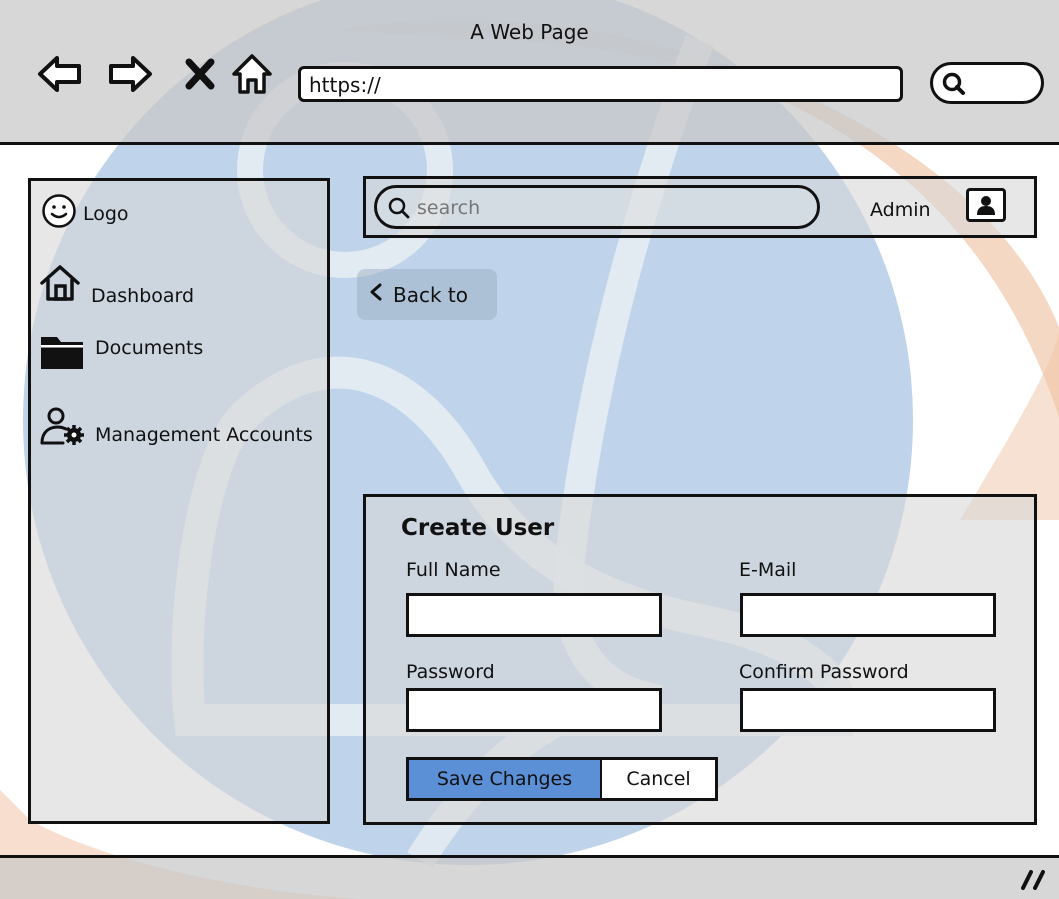  What do you see at coordinates (62, 428) in the screenshot?
I see `user-gear-icon` at bounding box center [62, 428].